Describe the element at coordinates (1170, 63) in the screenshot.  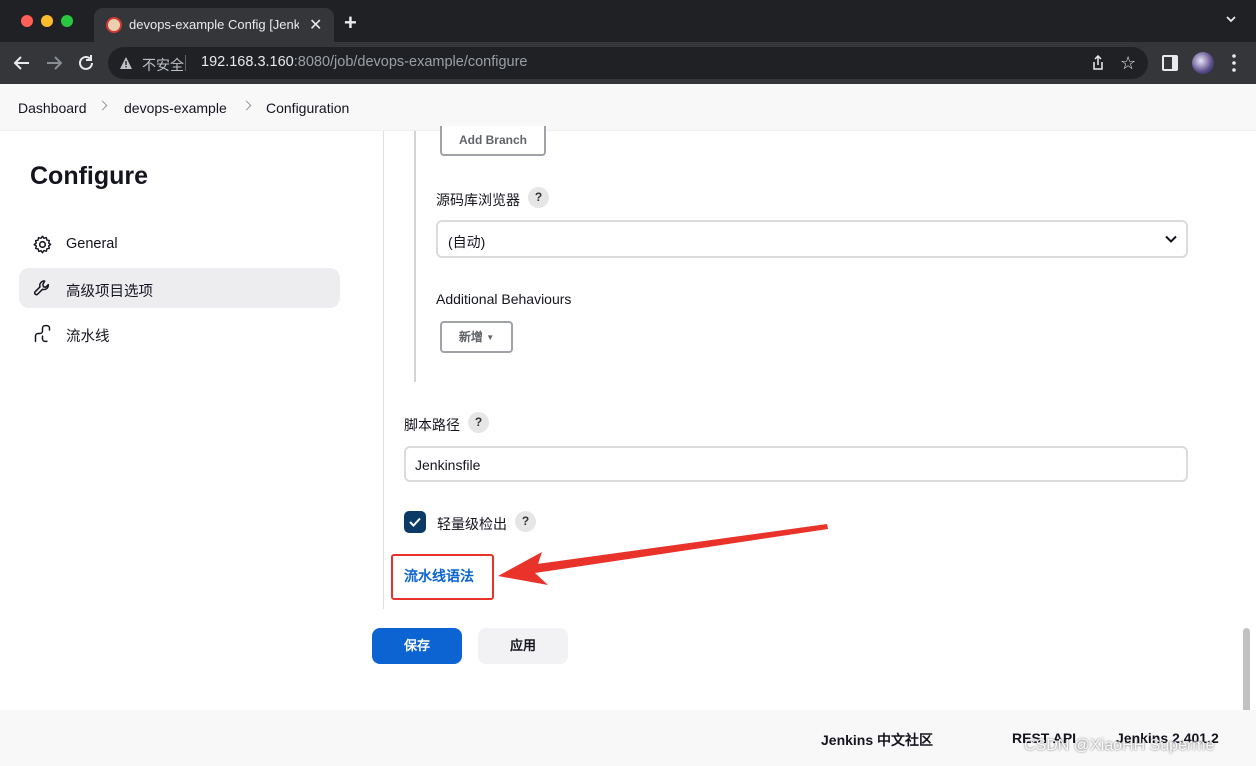
I see `side-panel-icon` at that location.